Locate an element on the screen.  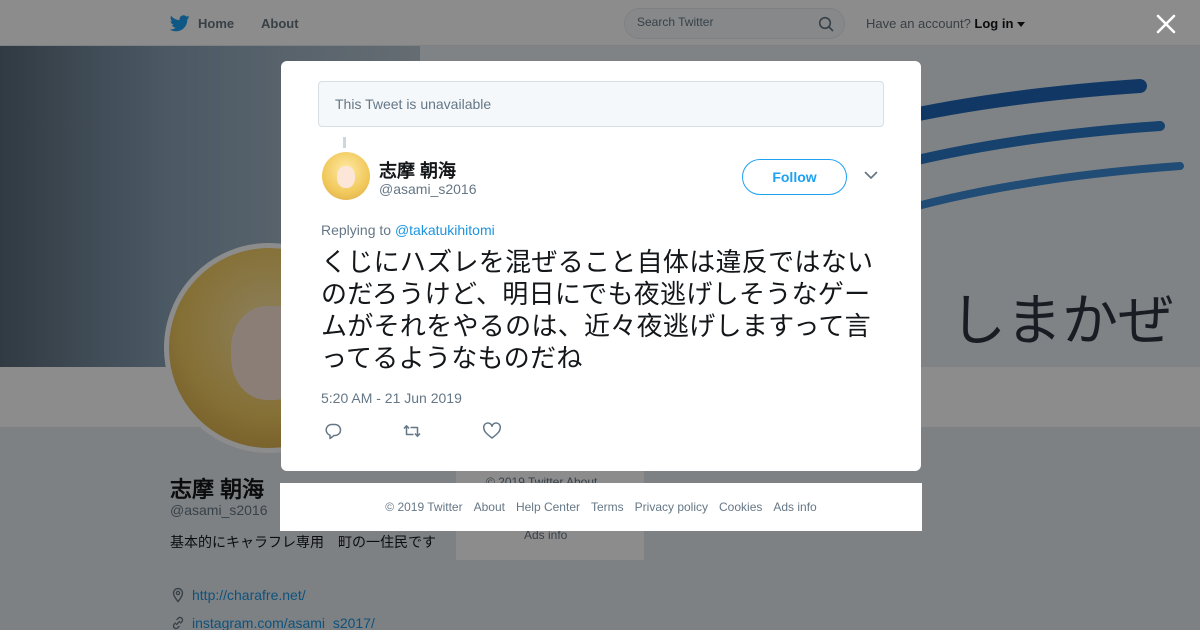
tweet-avatar-face is located at coordinates (346, 177).